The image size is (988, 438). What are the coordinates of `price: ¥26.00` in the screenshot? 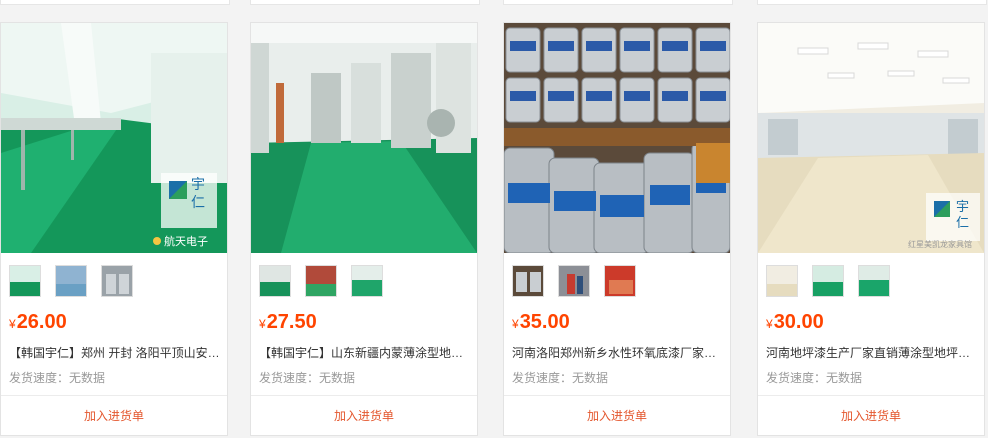 It's located at (38, 322).